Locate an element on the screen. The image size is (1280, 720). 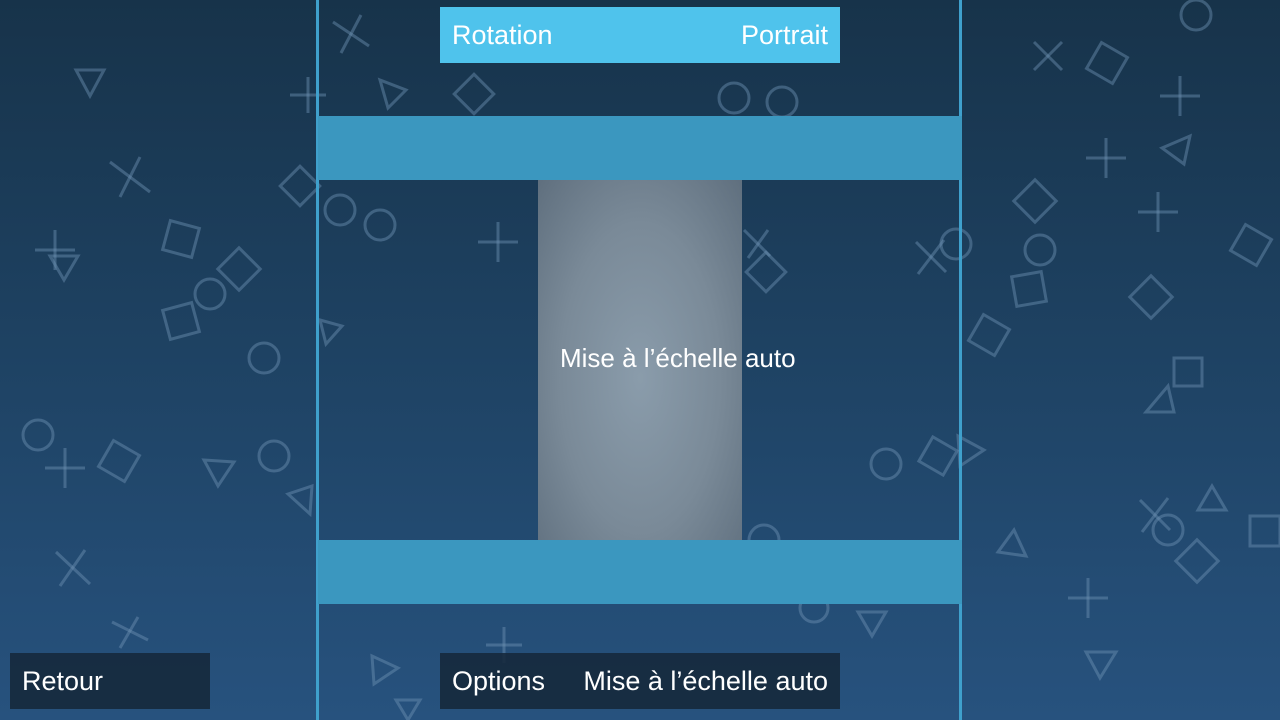
options-value: Mise à l’échelle auto is located at coordinates (705, 680).